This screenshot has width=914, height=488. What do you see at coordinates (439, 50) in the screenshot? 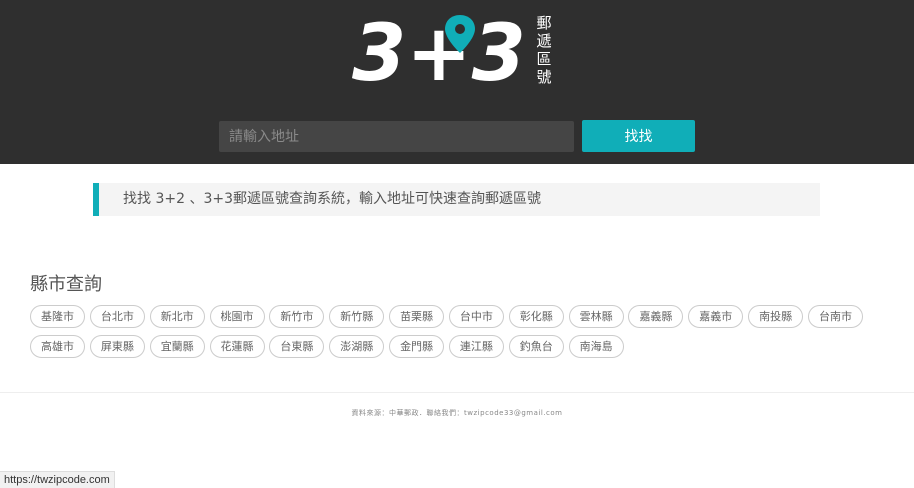
I see `logo-main-text: 3+3` at bounding box center [439, 50].